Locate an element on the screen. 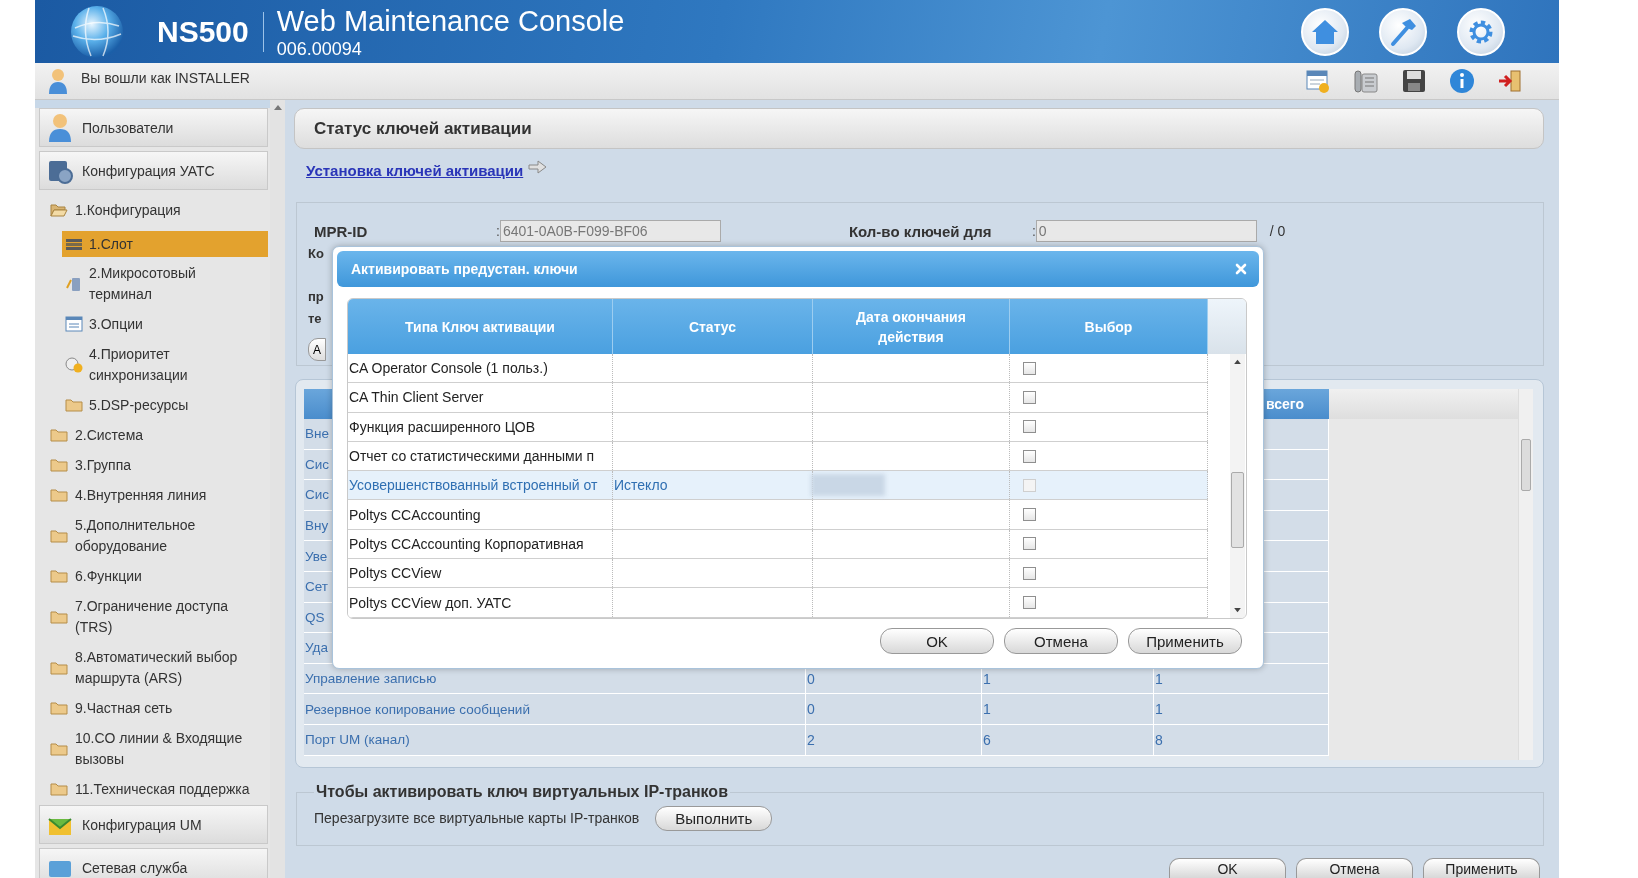 This screenshot has width=1638, height=878. table-row: Poltys CCAccounting is located at coordinates (778, 515).